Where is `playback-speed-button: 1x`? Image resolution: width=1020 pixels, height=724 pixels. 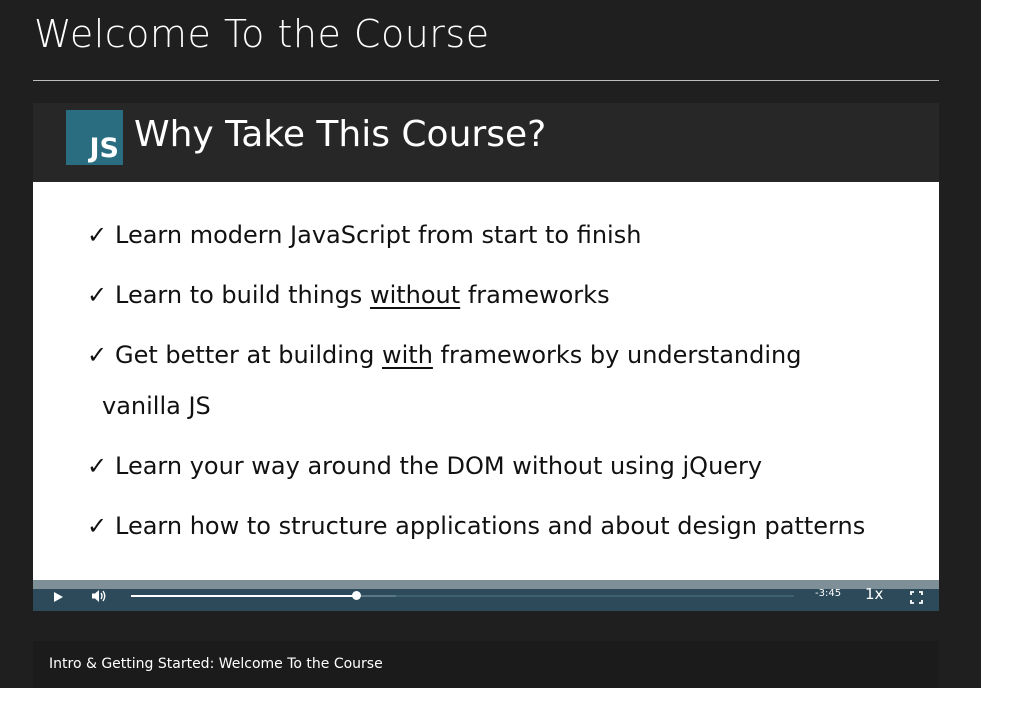
playback-speed-button: 1x is located at coordinates (874, 594).